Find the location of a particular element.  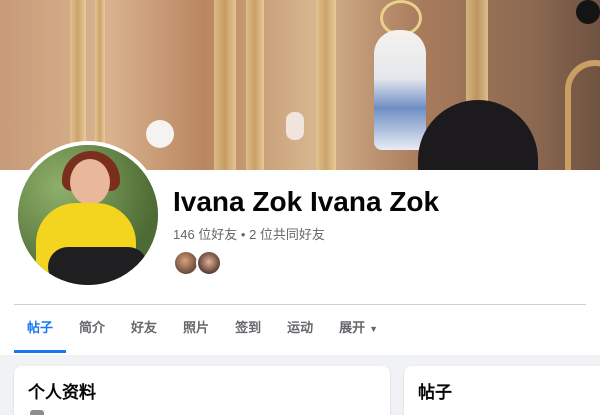

avatar-legs is located at coordinates (98, 266).